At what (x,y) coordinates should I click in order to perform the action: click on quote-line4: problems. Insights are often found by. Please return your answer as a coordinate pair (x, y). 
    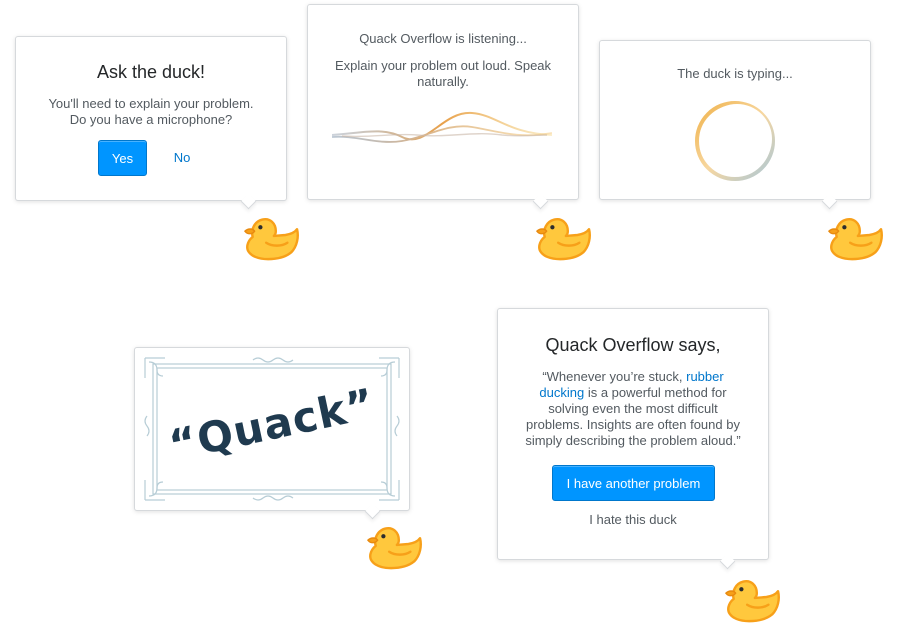
    Looking at the image, I should click on (633, 424).